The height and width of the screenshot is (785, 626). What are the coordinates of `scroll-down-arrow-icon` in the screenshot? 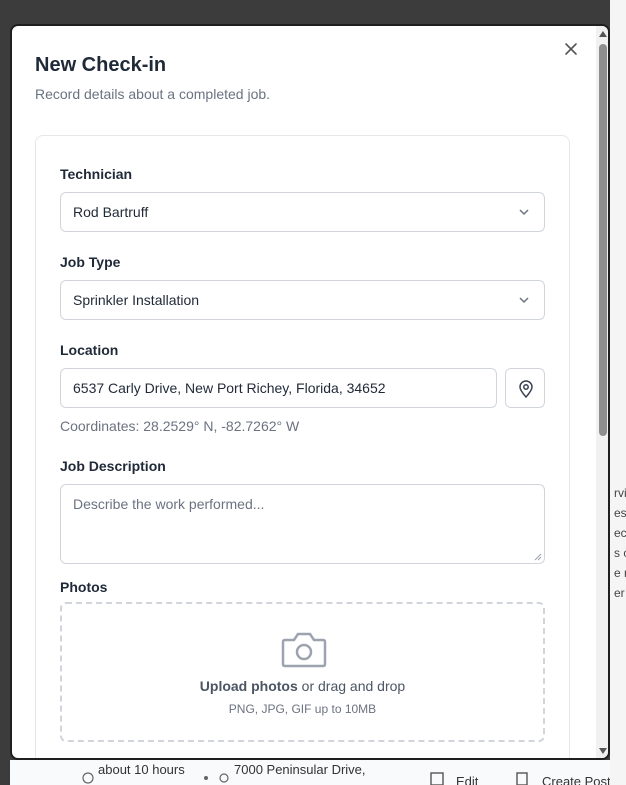 It's located at (603, 751).